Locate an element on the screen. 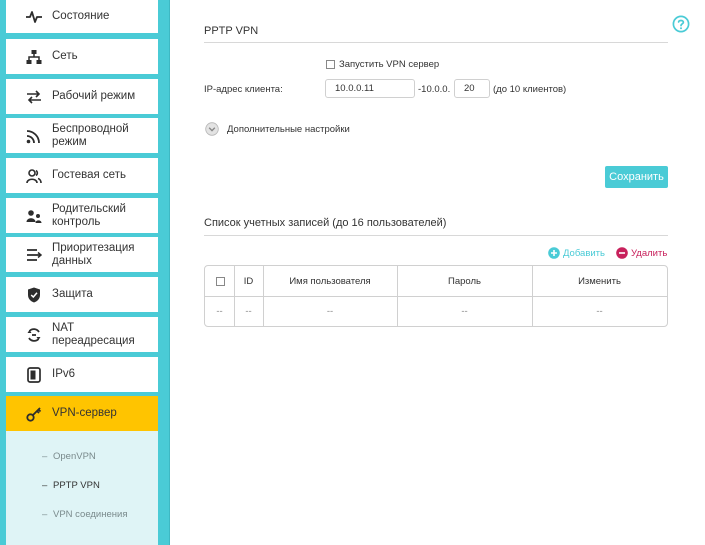 Image resolution: width=705 pixels, height=545 pixels. ip-separator: -10.0.0. is located at coordinates (434, 89).